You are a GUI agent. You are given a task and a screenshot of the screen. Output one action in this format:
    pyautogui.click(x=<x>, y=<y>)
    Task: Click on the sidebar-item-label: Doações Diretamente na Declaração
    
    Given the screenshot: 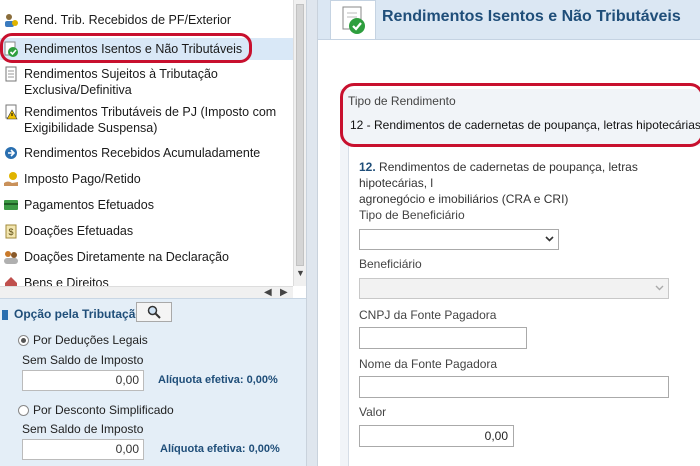 What is the action you would take?
    pyautogui.click(x=126, y=257)
    